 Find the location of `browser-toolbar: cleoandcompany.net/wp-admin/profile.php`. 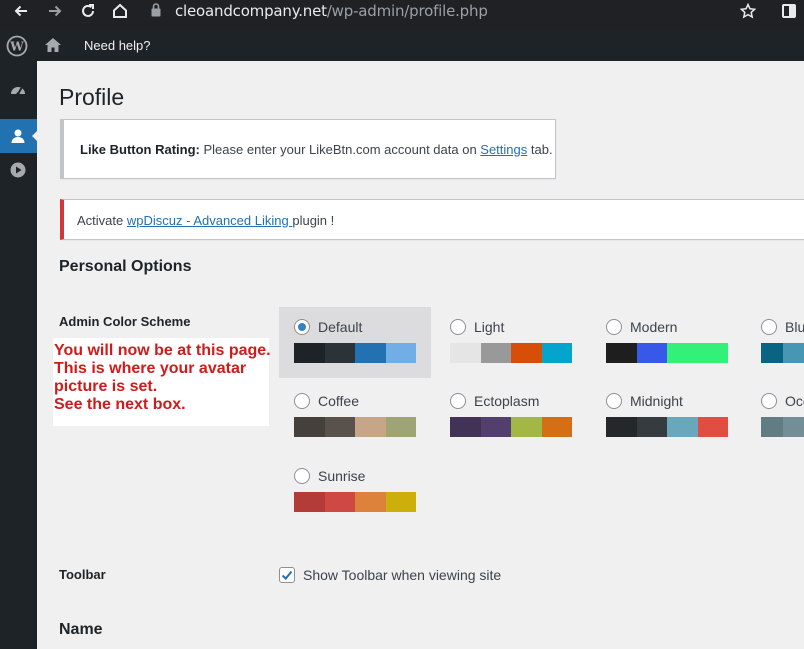

browser-toolbar: cleoandcompany.net/wp-admin/profile.php is located at coordinates (402, 15).